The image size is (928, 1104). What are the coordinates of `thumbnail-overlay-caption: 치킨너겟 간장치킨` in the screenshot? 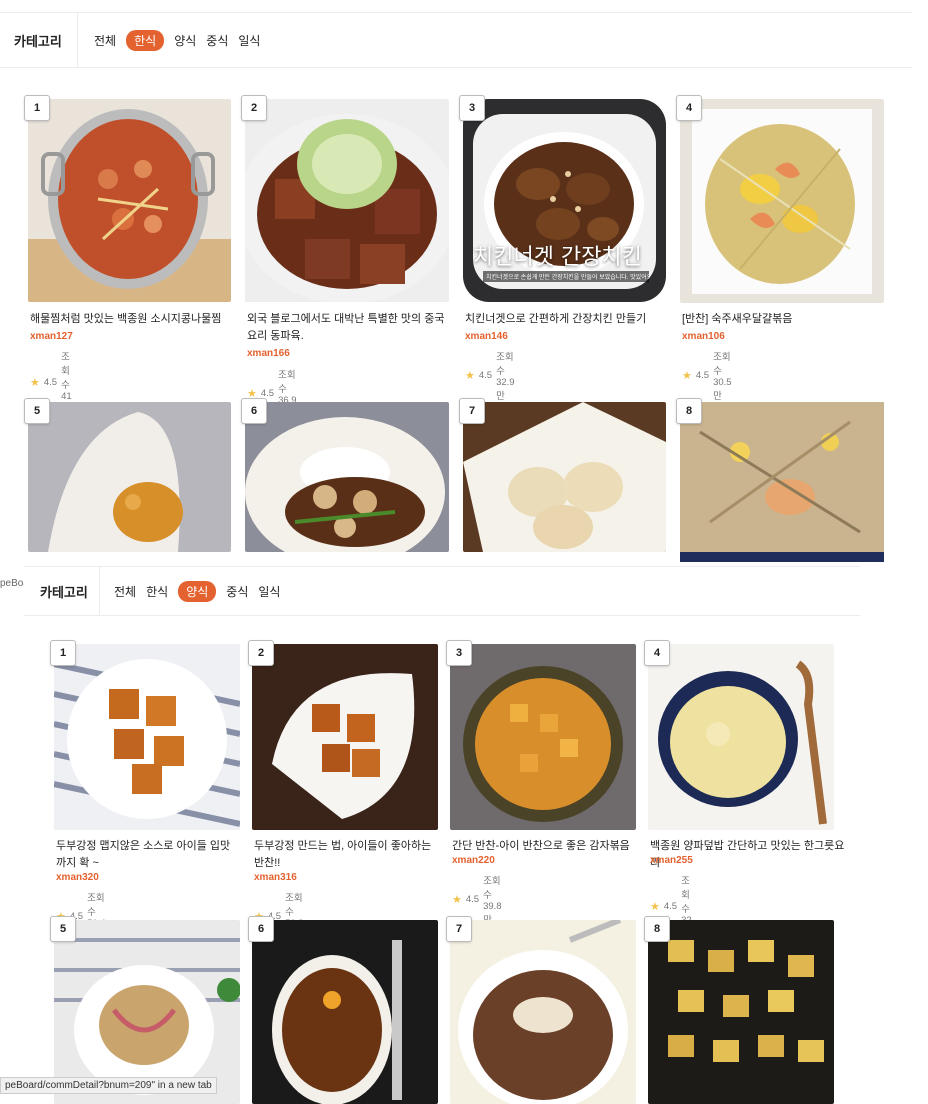 It's located at (557, 257).